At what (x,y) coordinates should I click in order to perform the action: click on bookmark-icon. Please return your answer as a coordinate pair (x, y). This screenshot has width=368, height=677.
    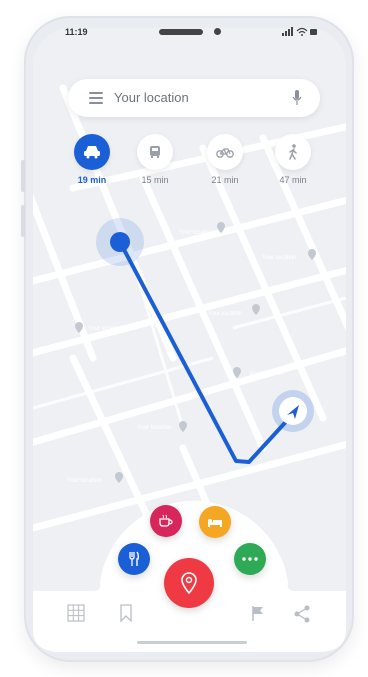
    Looking at the image, I should click on (126, 613).